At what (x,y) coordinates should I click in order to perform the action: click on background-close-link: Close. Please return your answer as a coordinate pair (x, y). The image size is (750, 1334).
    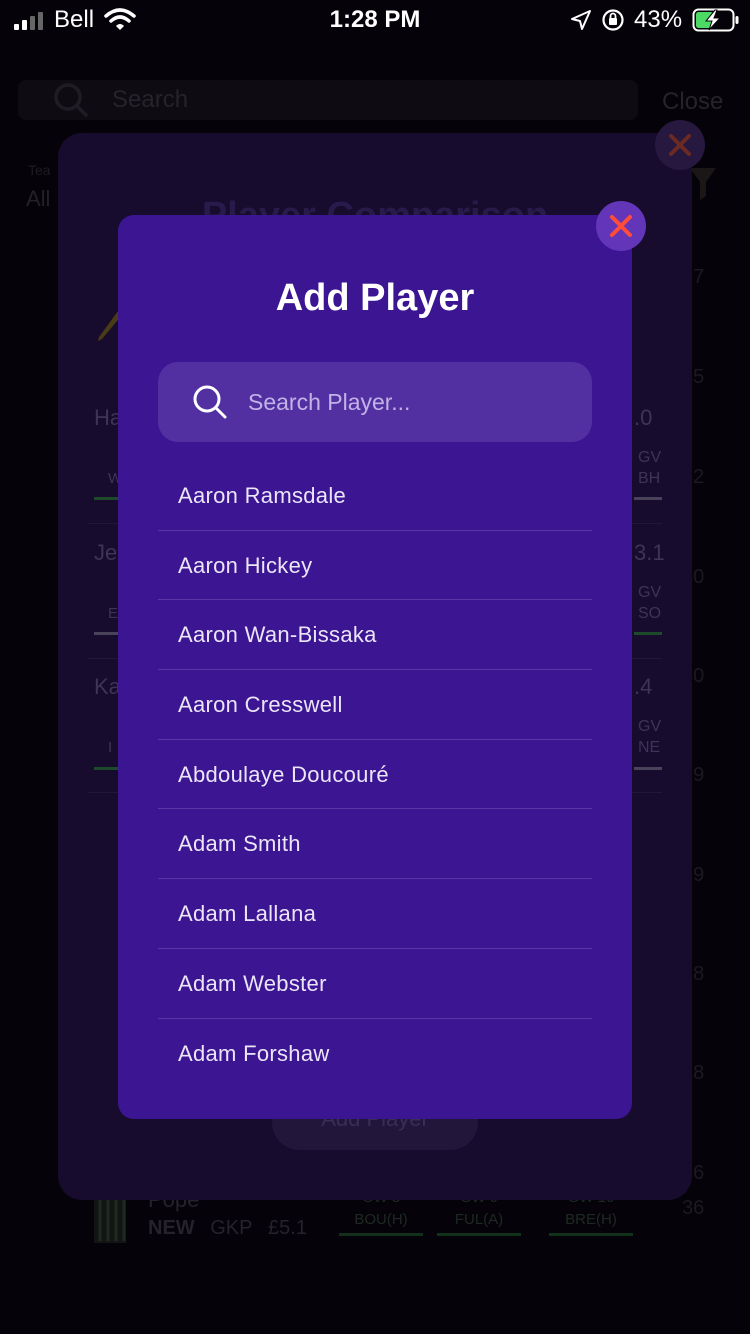
    Looking at the image, I should click on (693, 101).